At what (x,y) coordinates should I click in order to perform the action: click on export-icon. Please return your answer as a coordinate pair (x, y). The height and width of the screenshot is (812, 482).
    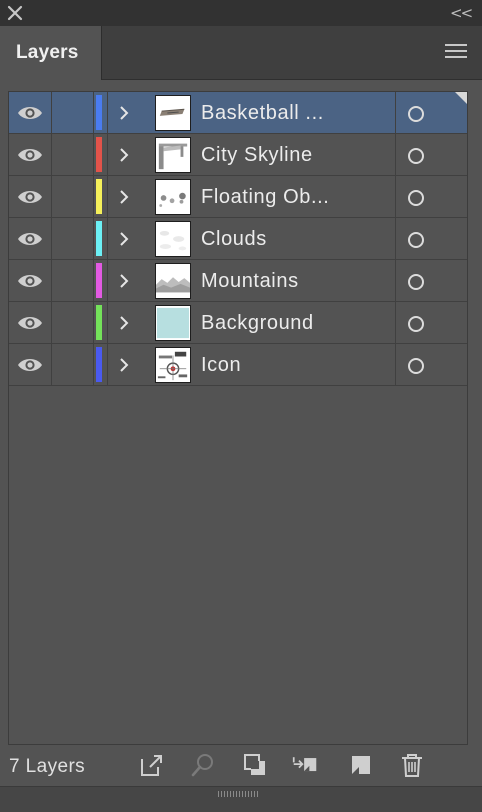
    Looking at the image, I should click on (152, 765).